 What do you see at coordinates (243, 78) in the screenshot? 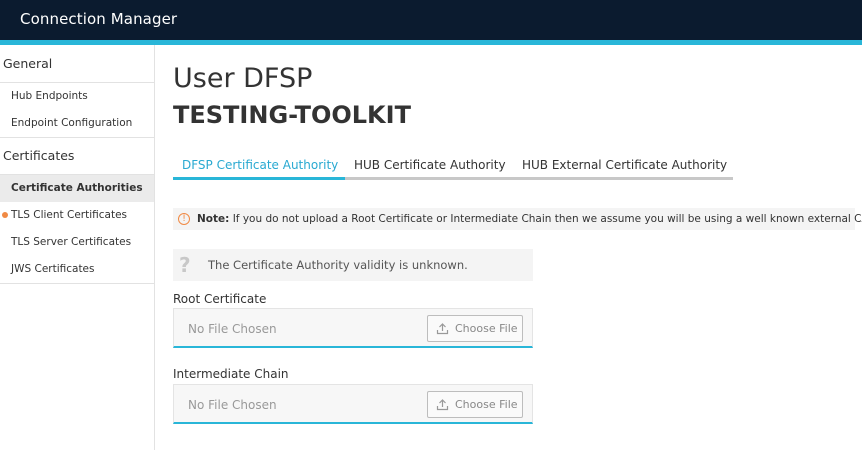
I see `page-title: User DFSP` at bounding box center [243, 78].